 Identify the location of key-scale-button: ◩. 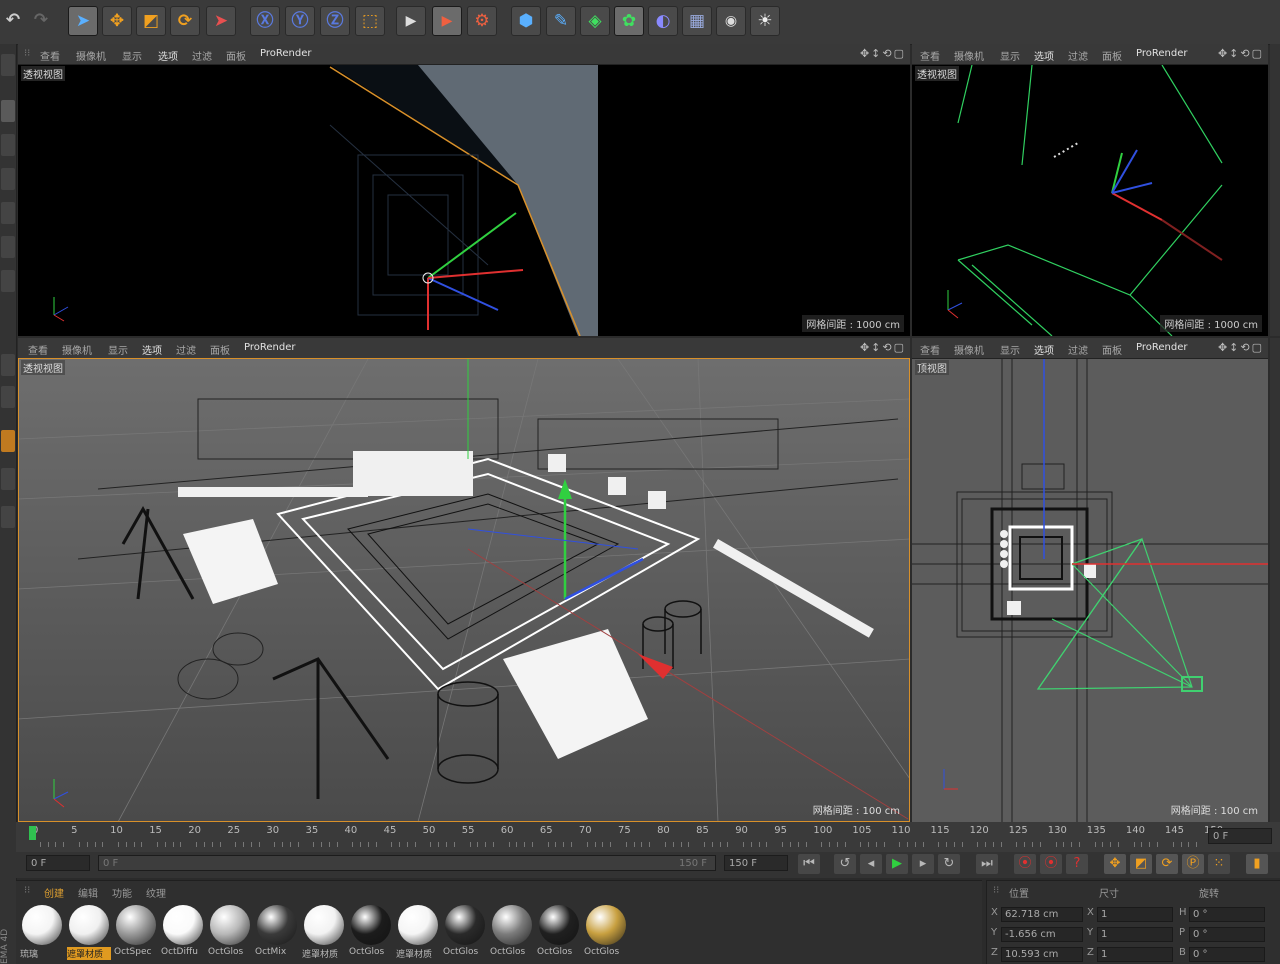
(1141, 864).